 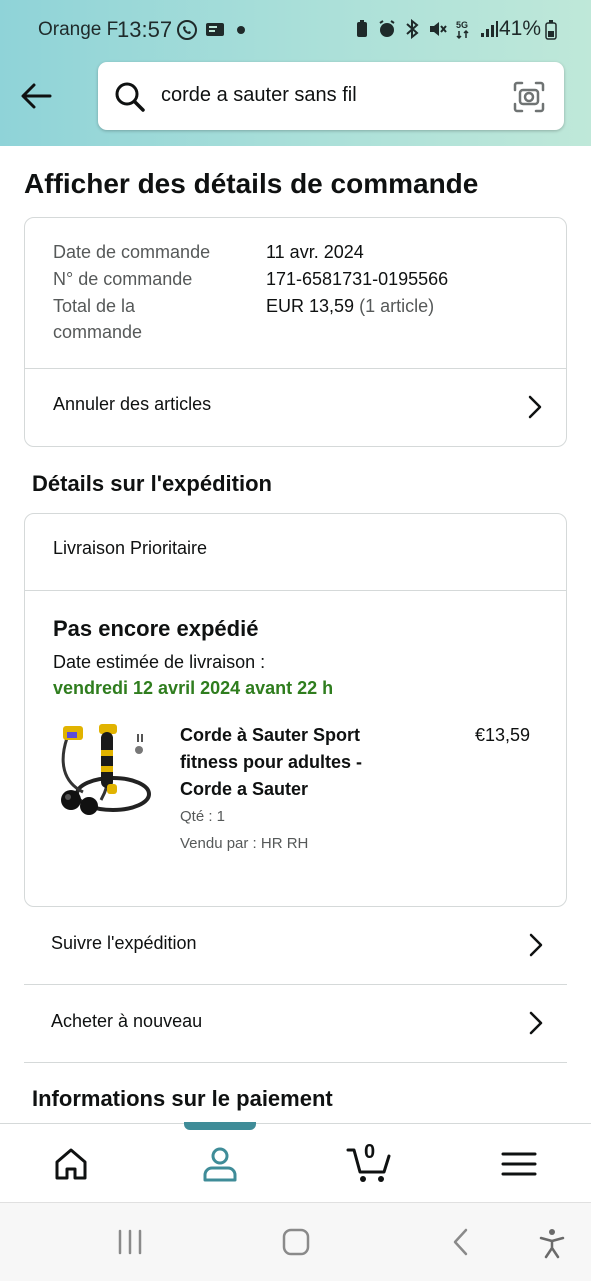 I want to click on cart-count-badge: 0, so click(x=370, y=1152).